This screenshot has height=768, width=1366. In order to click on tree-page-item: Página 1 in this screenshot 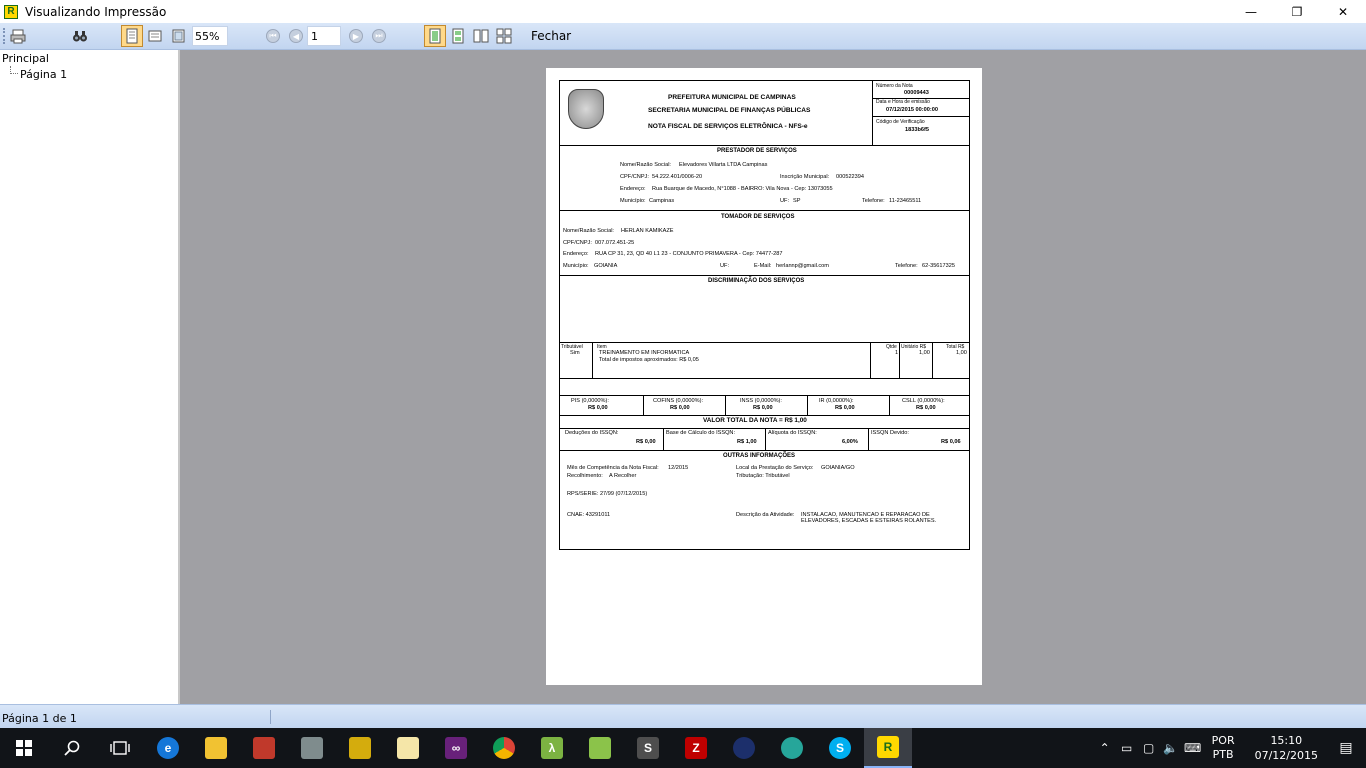, I will do `click(43, 74)`.